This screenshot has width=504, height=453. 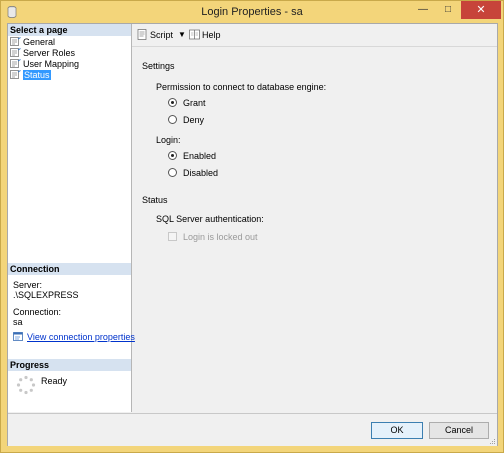 What do you see at coordinates (252, 429) in the screenshot?
I see `dialog-footer: OK Cancel` at bounding box center [252, 429].